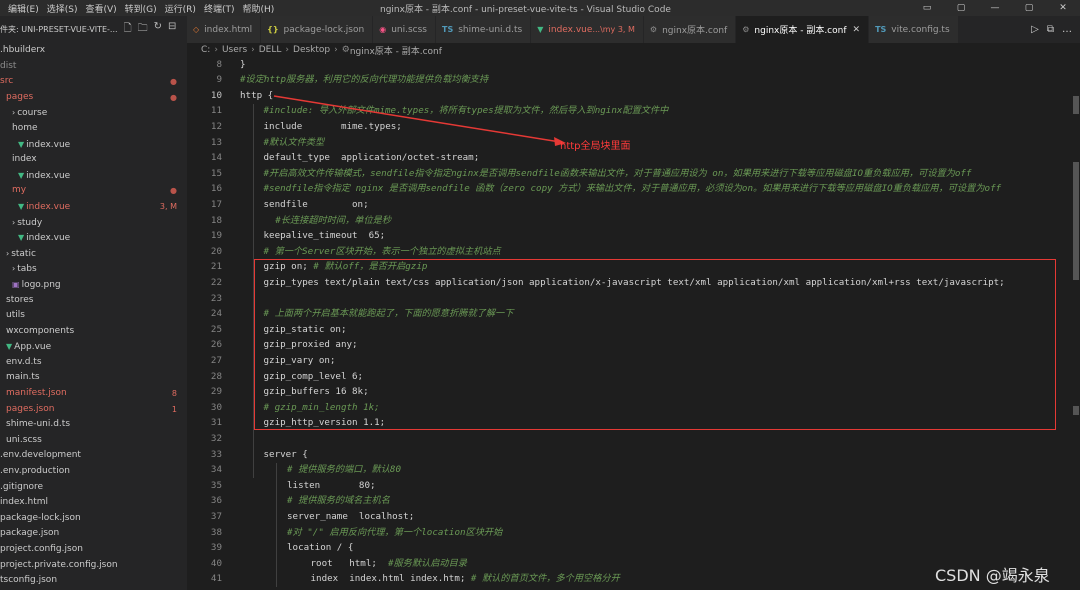 The image size is (1080, 590). What do you see at coordinates (629, 205) in the screenshot?
I see `code-line: 17 sendfile on;` at bounding box center [629, 205].